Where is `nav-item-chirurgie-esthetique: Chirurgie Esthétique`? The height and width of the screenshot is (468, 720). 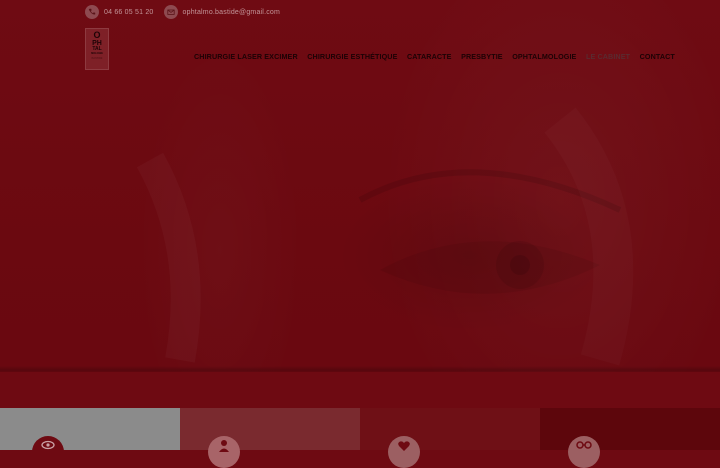 nav-item-chirurgie-esthetique: Chirurgie Esthétique is located at coordinates (352, 56).